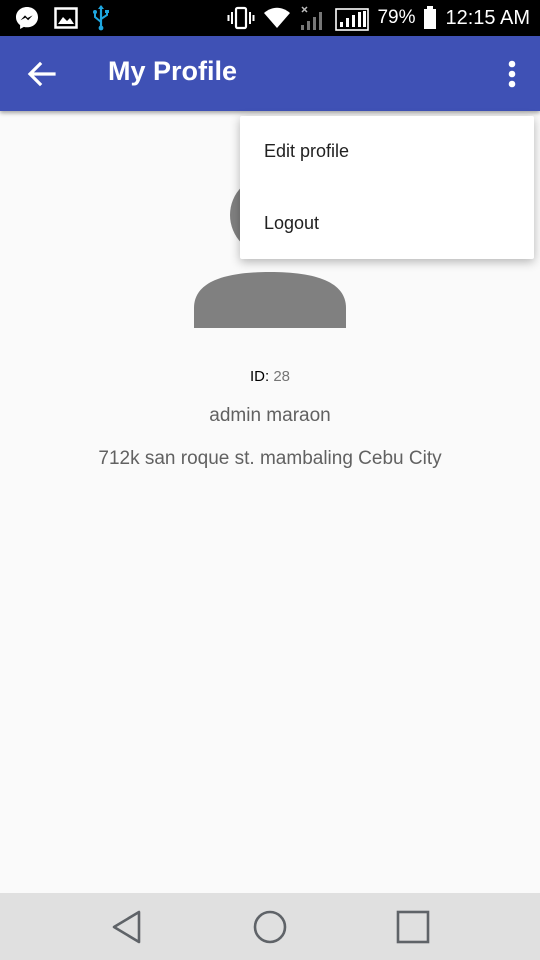 The height and width of the screenshot is (960, 540). What do you see at coordinates (307, 151) in the screenshot?
I see `menu-item-label: Edit profile` at bounding box center [307, 151].